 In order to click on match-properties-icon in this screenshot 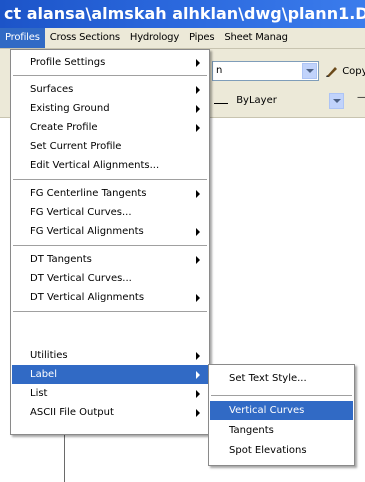, I will do `click(331, 72)`.